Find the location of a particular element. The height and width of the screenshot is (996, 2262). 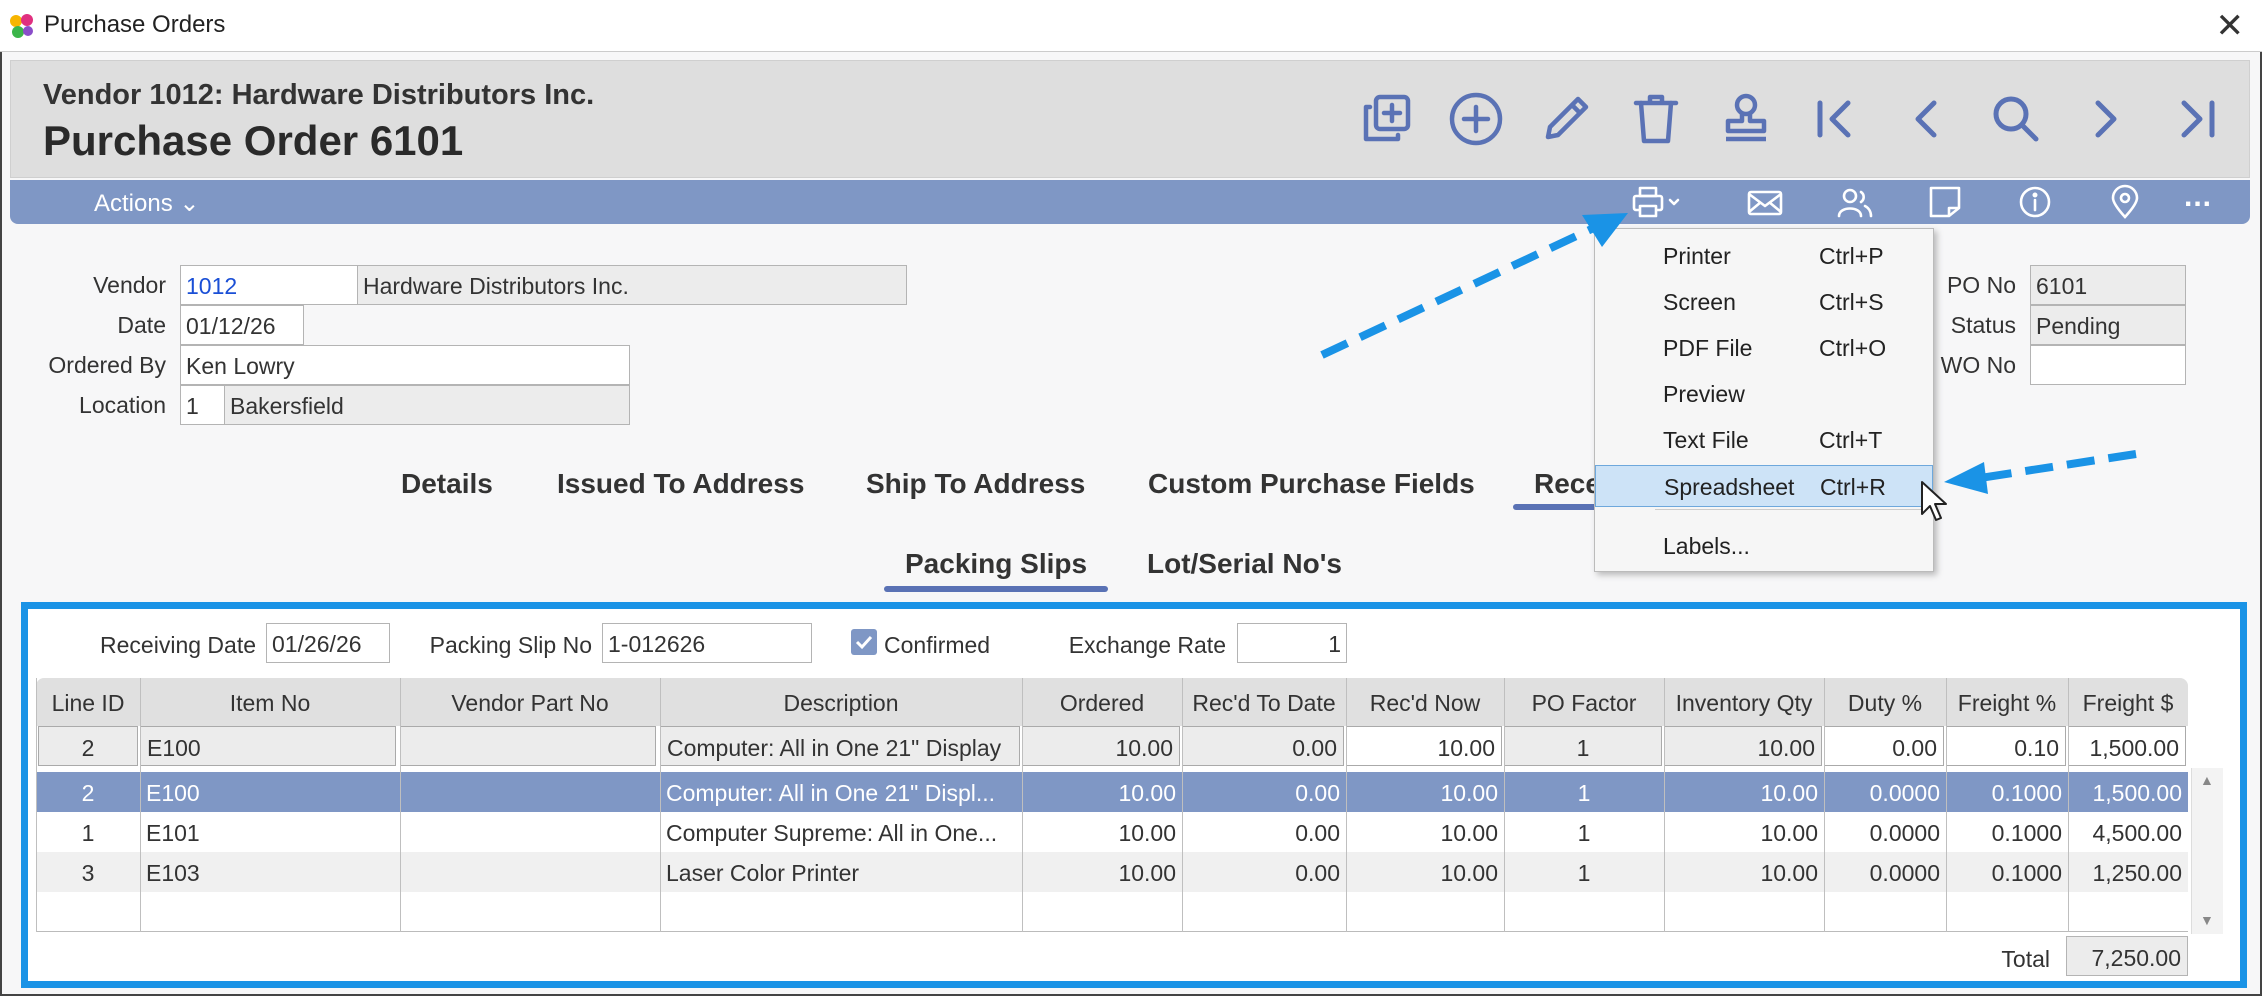

column-header: Freight % is located at coordinates (2007, 702).